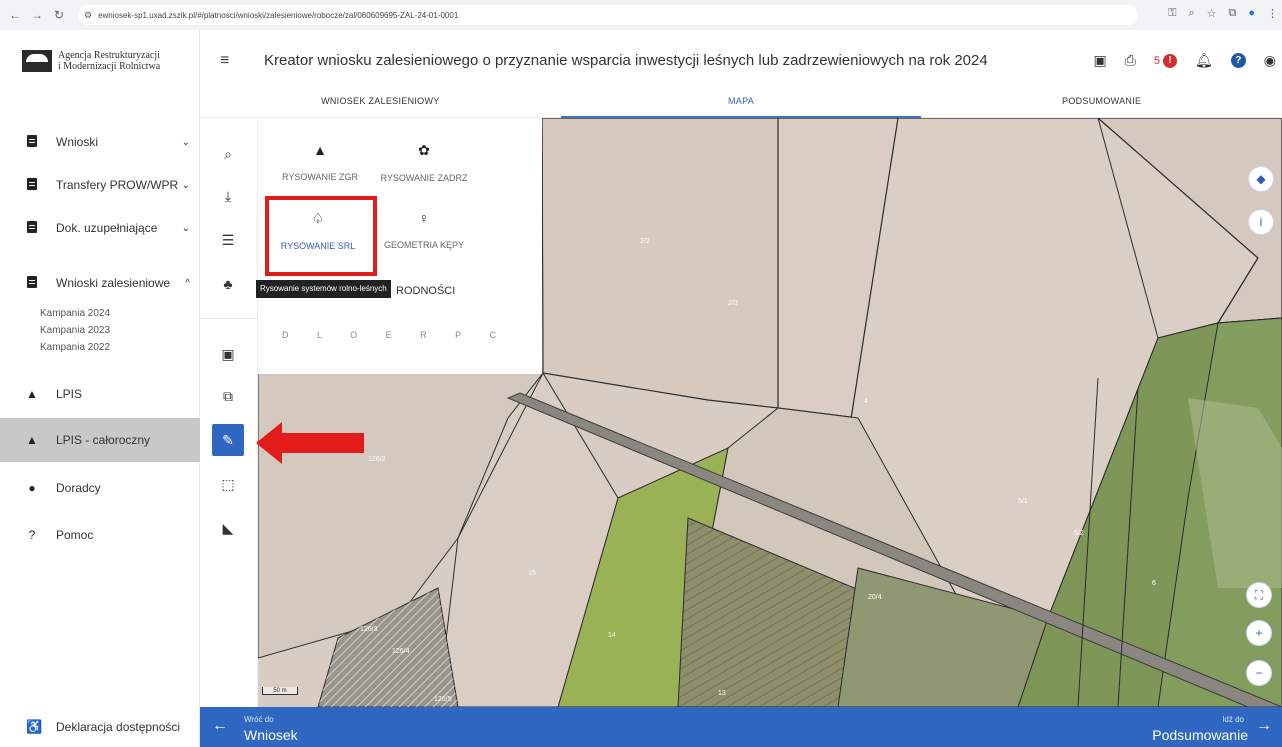 This screenshot has width=1282, height=747. What do you see at coordinates (1259, 595) in the screenshot?
I see `fullscreen-icon: ⛶` at bounding box center [1259, 595].